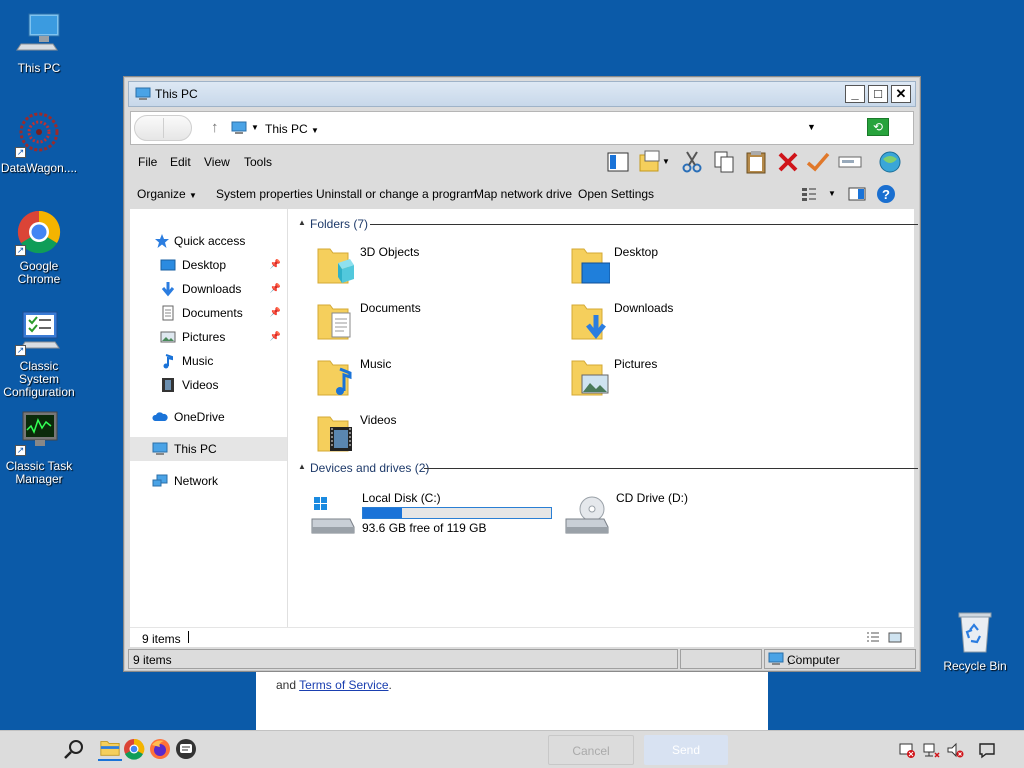 Image resolution: width=1024 pixels, height=768 pixels. Describe the element at coordinates (275, 312) in the screenshot. I see `pin-icon: 📌` at that location.